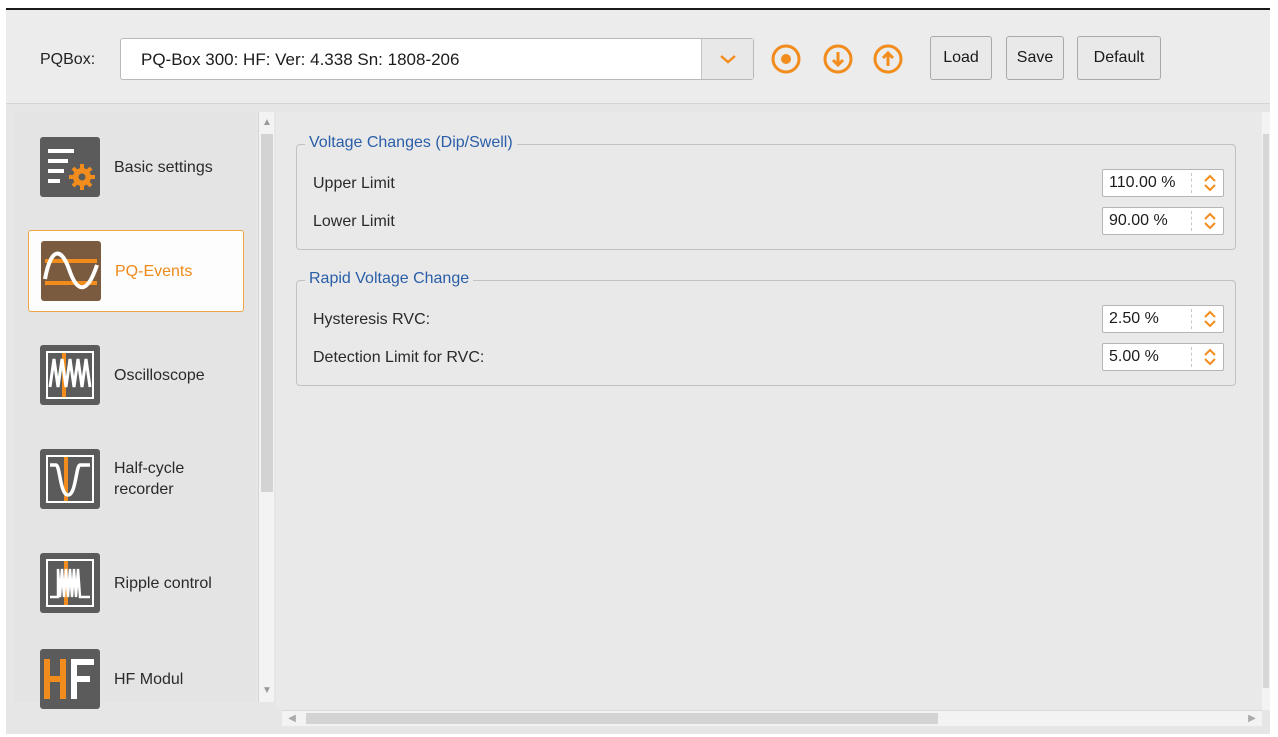 Image resolution: width=1278 pixels, height=737 pixels. I want to click on sidebar-item-pq-events: PQ-Events, so click(136, 271).